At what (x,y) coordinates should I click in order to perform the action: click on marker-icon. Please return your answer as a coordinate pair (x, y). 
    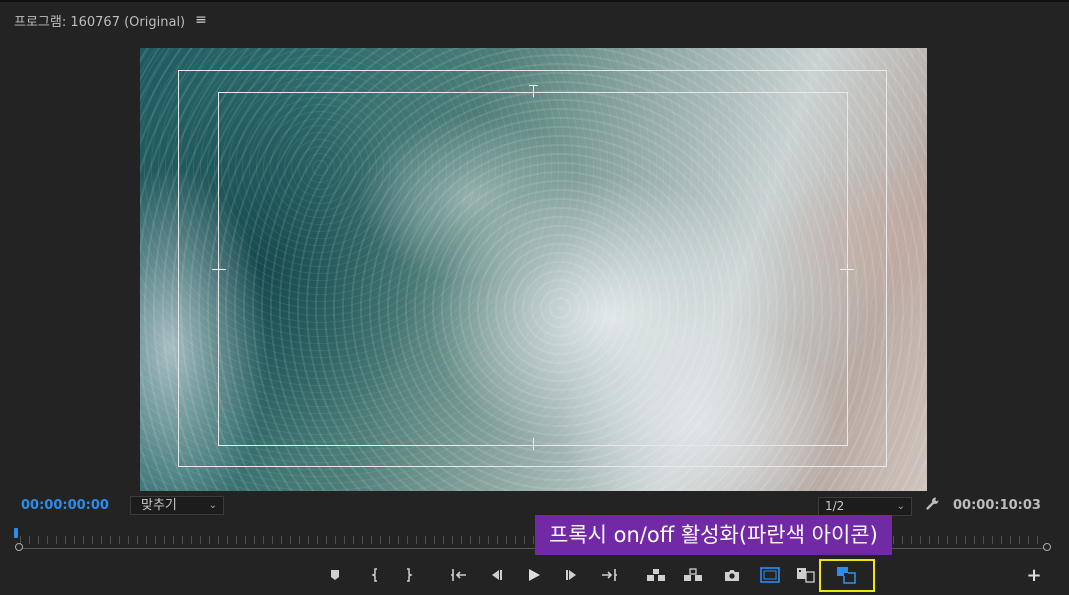
    Looking at the image, I should click on (335, 575).